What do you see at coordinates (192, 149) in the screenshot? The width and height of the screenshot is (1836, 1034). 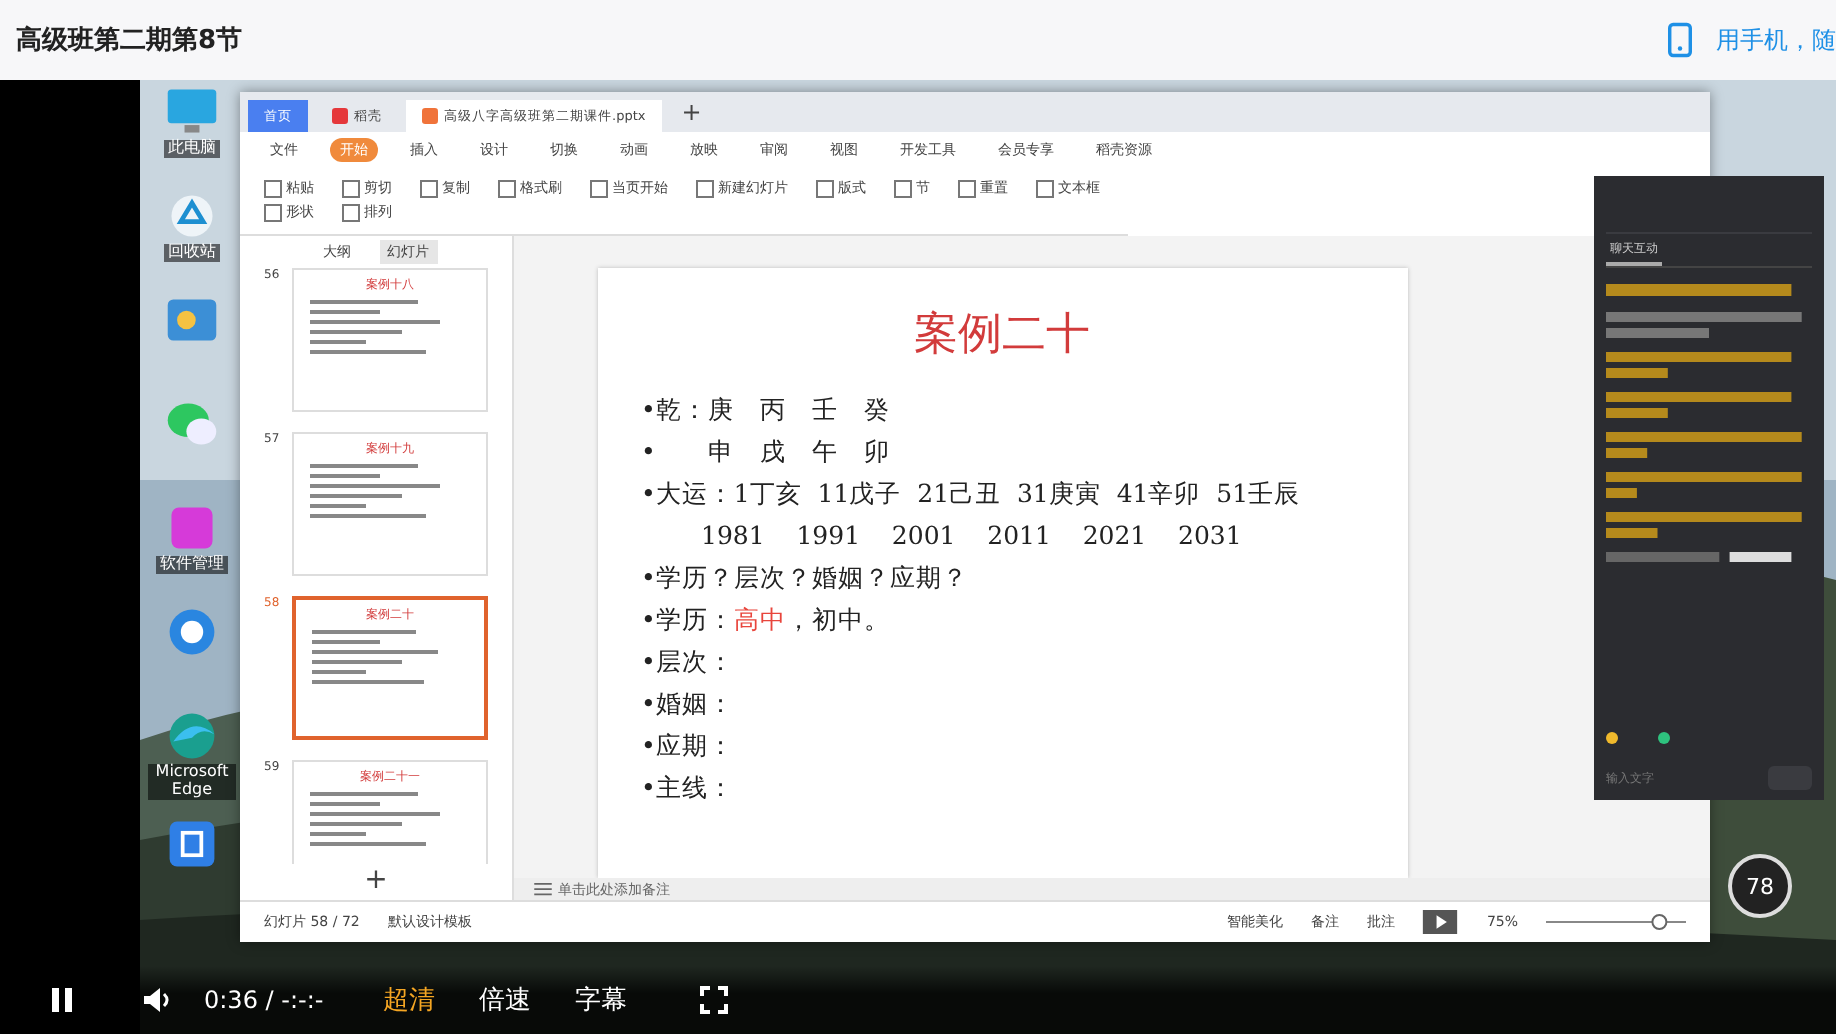 I see `desktop-icon-label: 此电脑` at bounding box center [192, 149].